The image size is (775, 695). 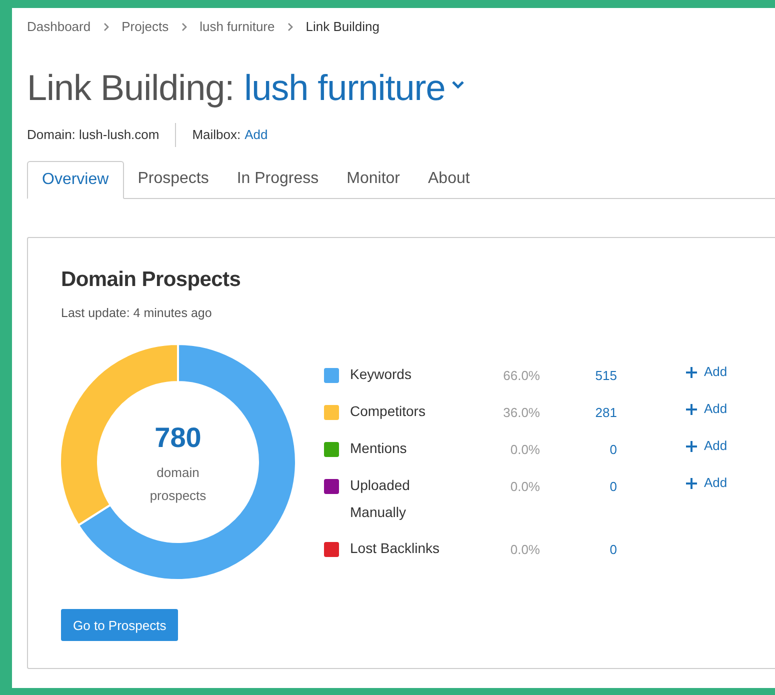 What do you see at coordinates (373, 179) in the screenshot?
I see `tab: Monitor` at bounding box center [373, 179].